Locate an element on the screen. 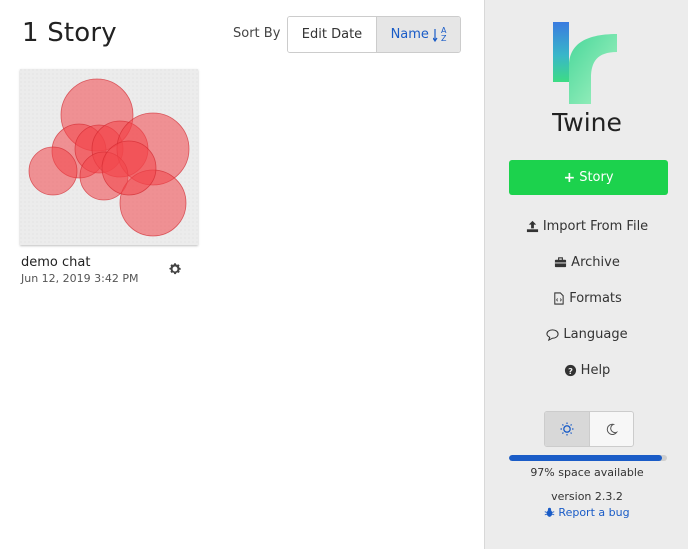 The height and width of the screenshot is (549, 688). formats-label: Formats is located at coordinates (595, 298).